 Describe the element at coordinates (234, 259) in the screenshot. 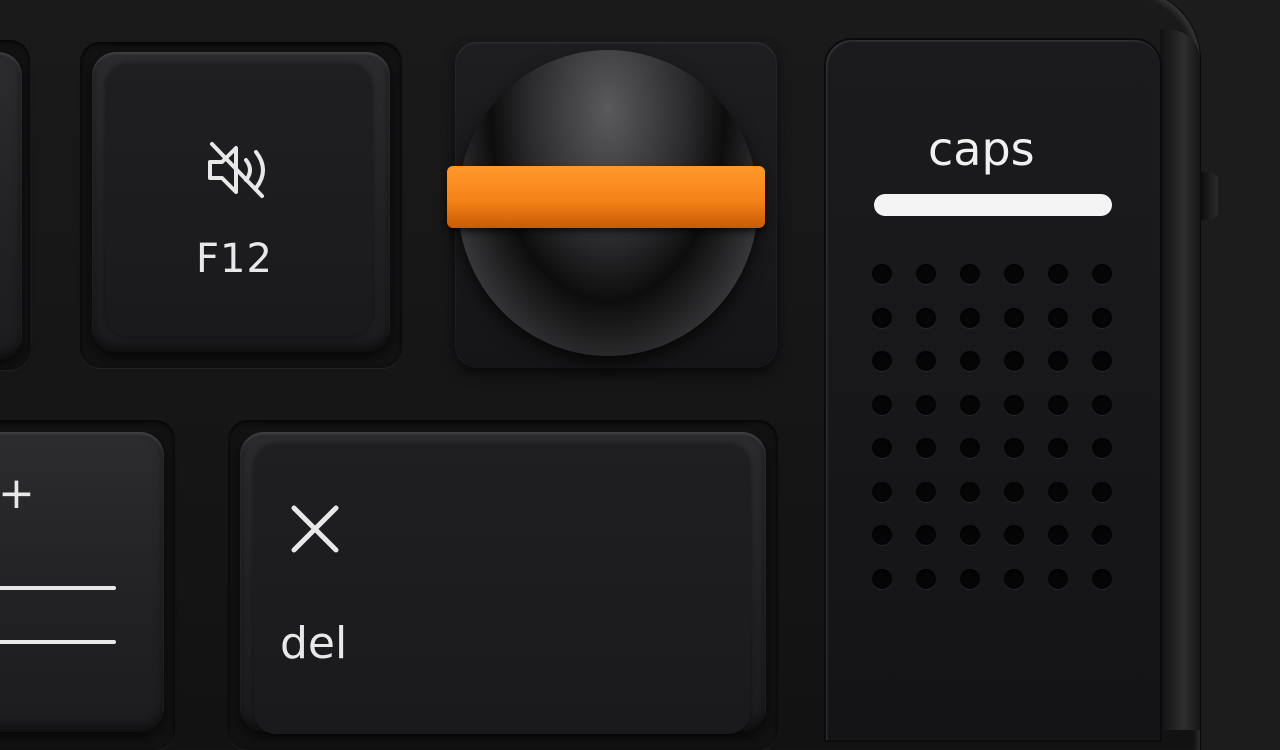

I see `f12-key-label: F12` at that location.